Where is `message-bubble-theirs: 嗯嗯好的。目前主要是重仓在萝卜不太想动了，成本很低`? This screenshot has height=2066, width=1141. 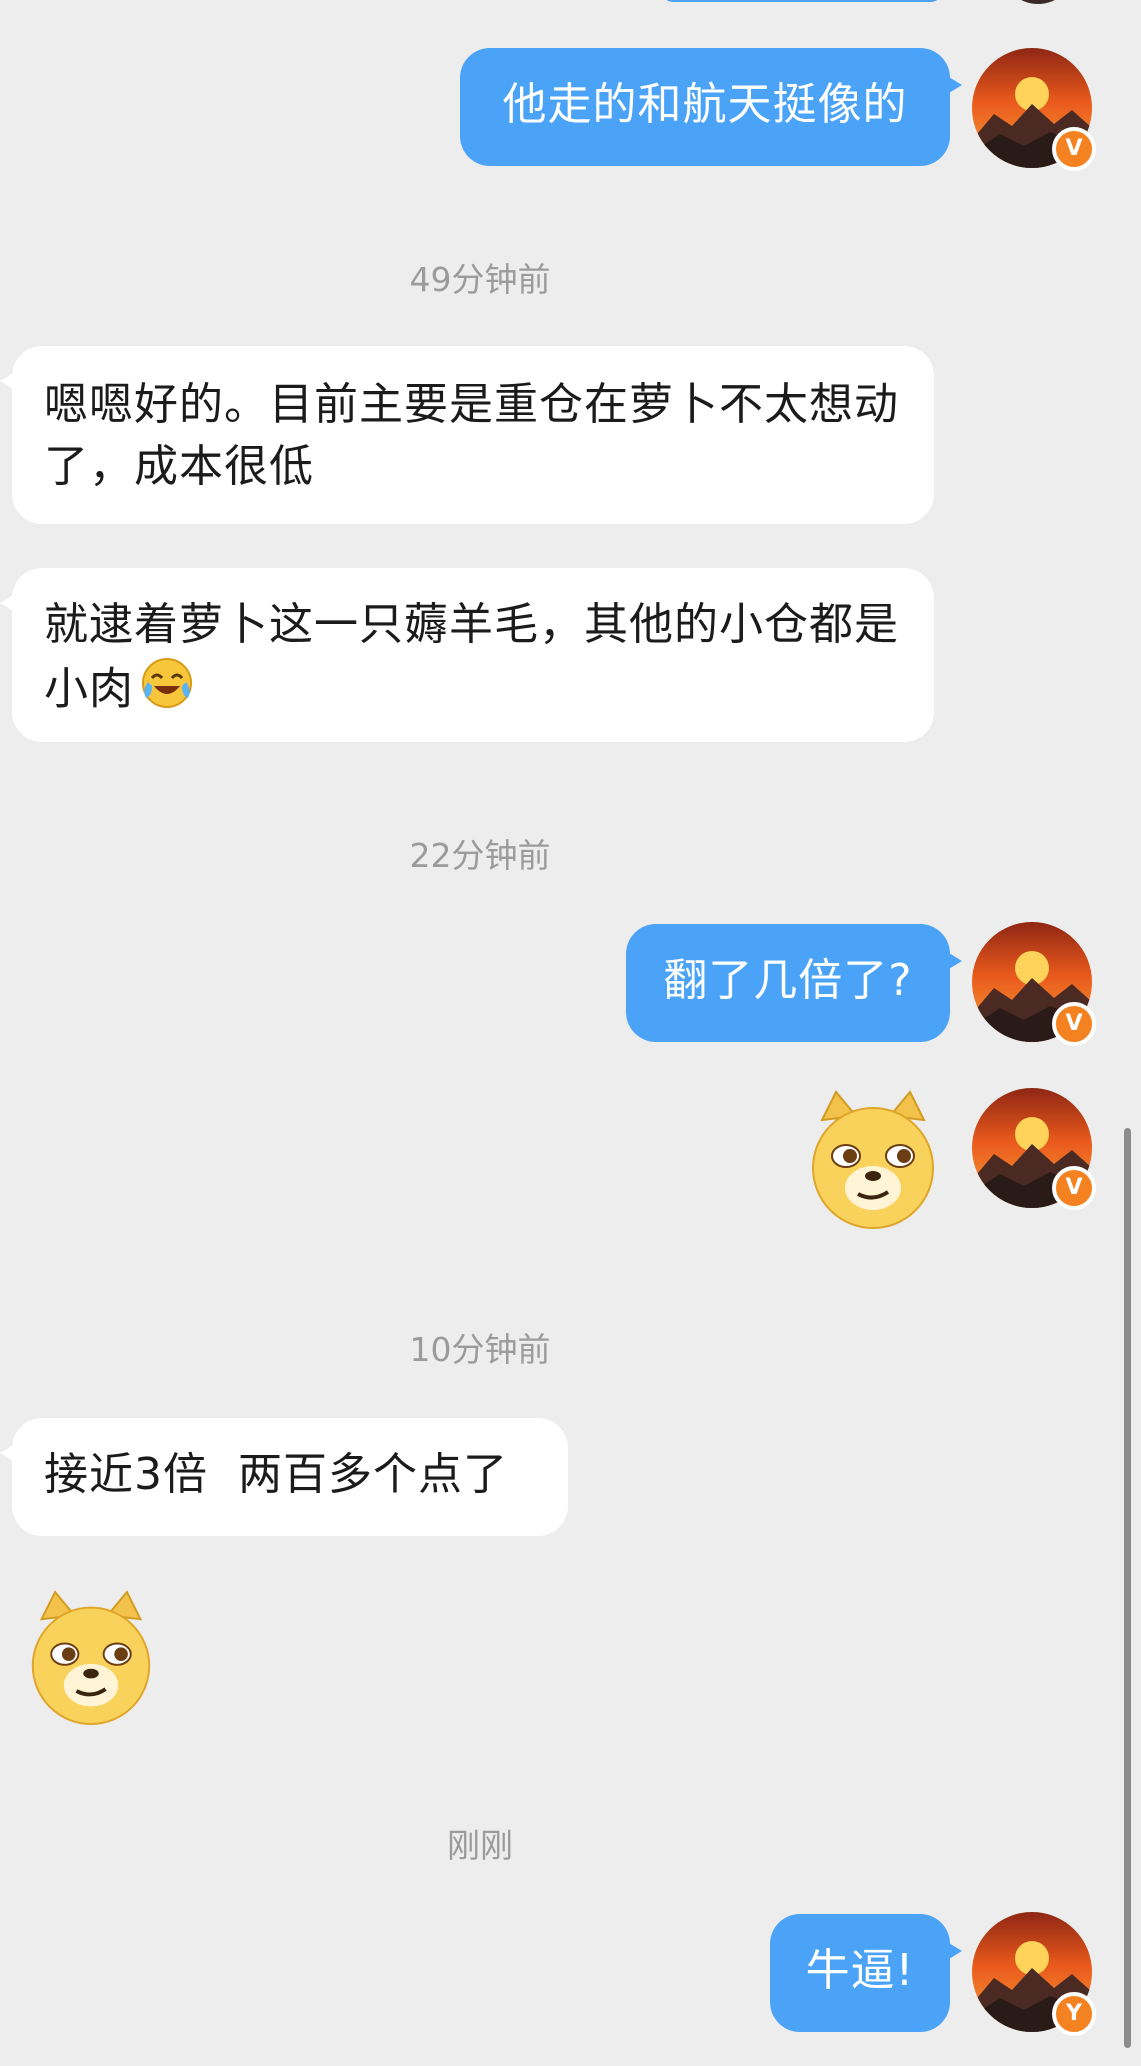 message-bubble-theirs: 嗯嗯好的。目前主要是重仓在萝卜不太想动了，成本很低 is located at coordinates (467, 435).